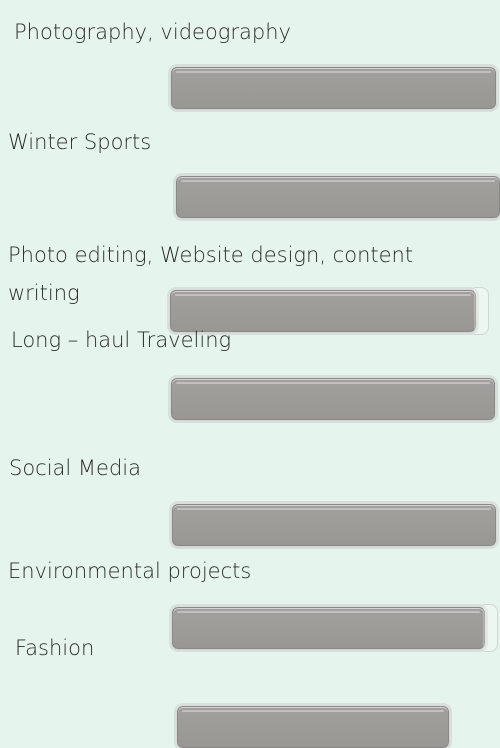  I want to click on interest-label-winter-sports: Winter Sports, so click(80, 142).